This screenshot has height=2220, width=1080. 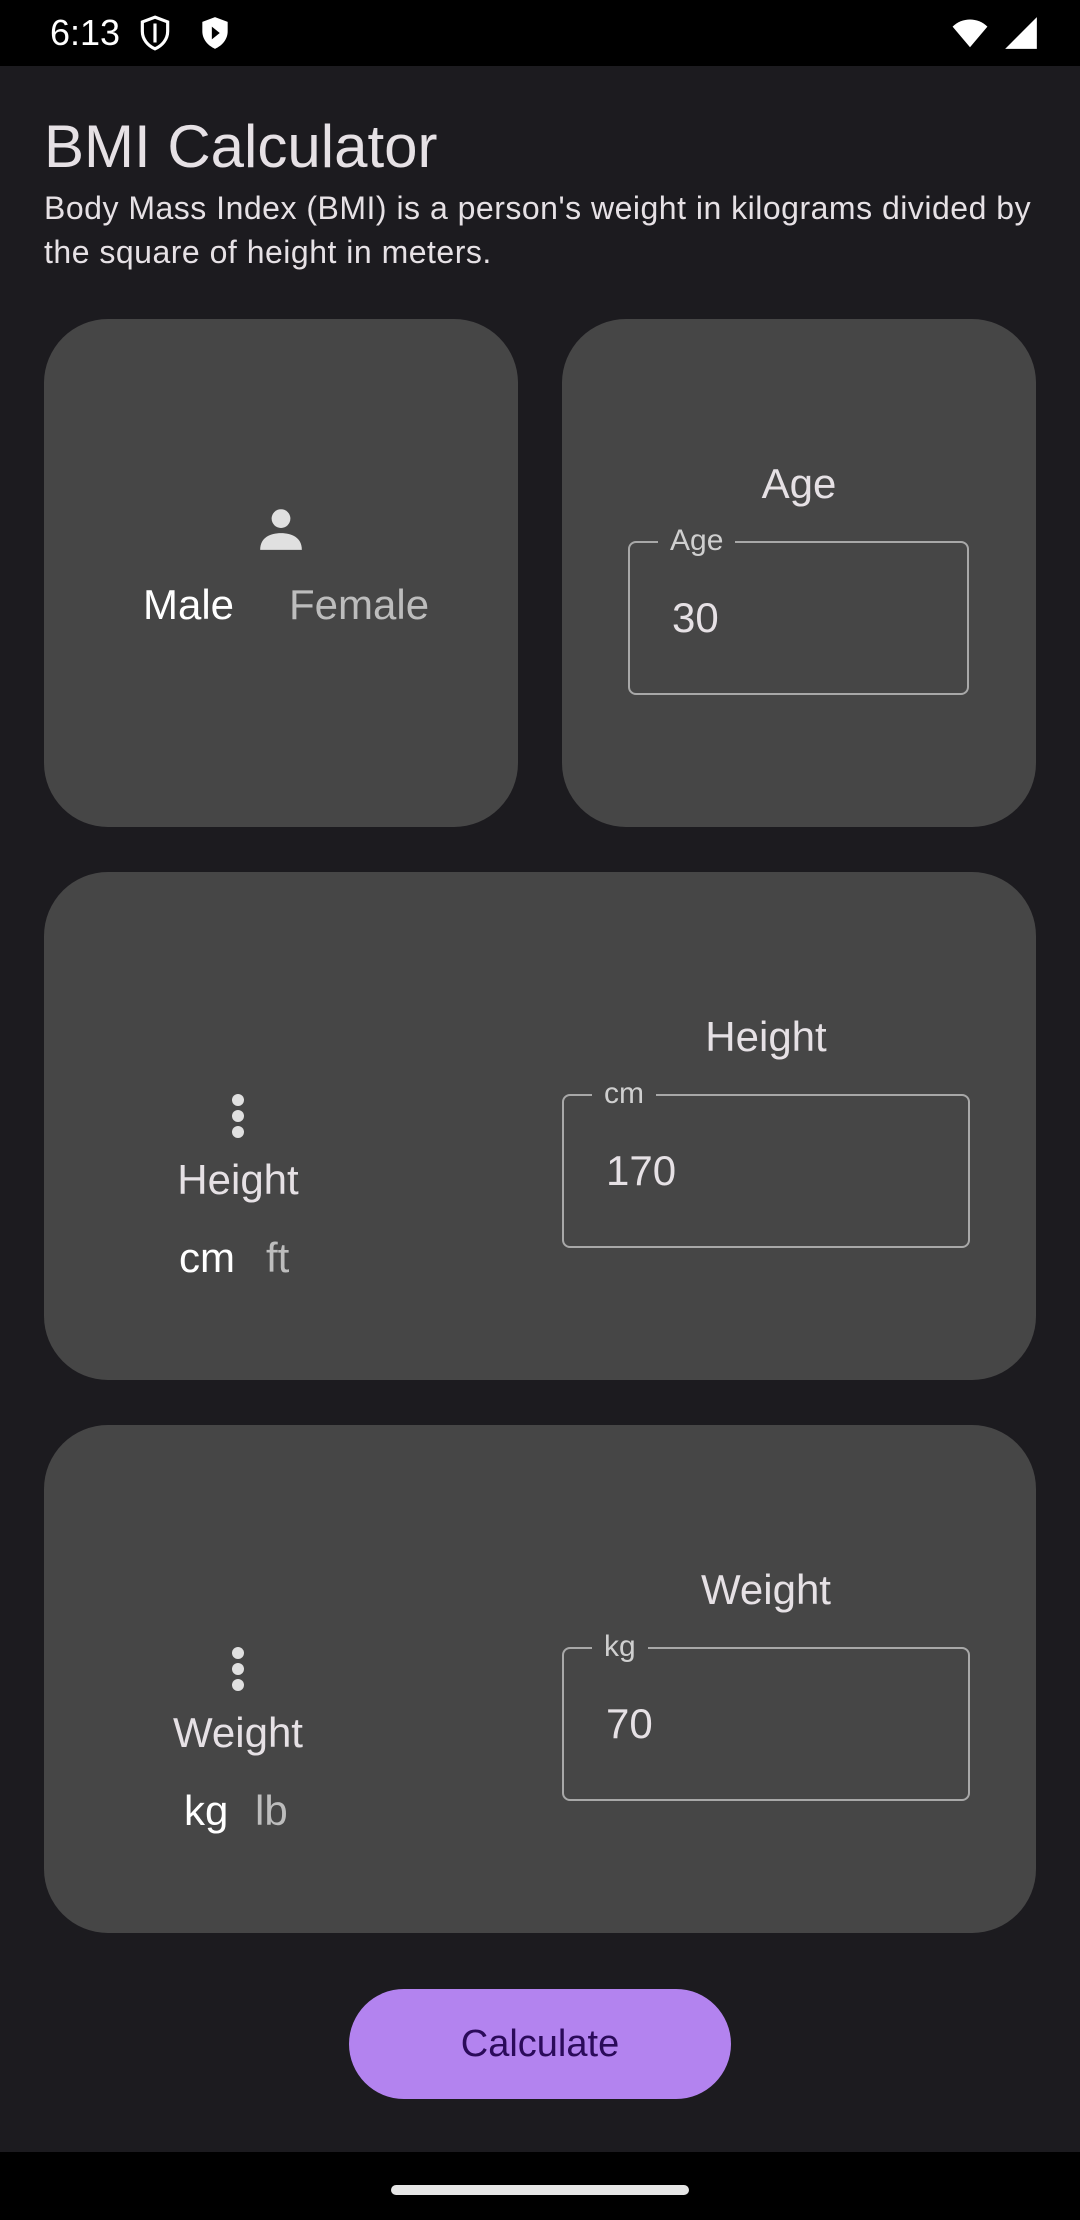 I want to click on weight-heading: Weight, so click(x=766, y=1589).